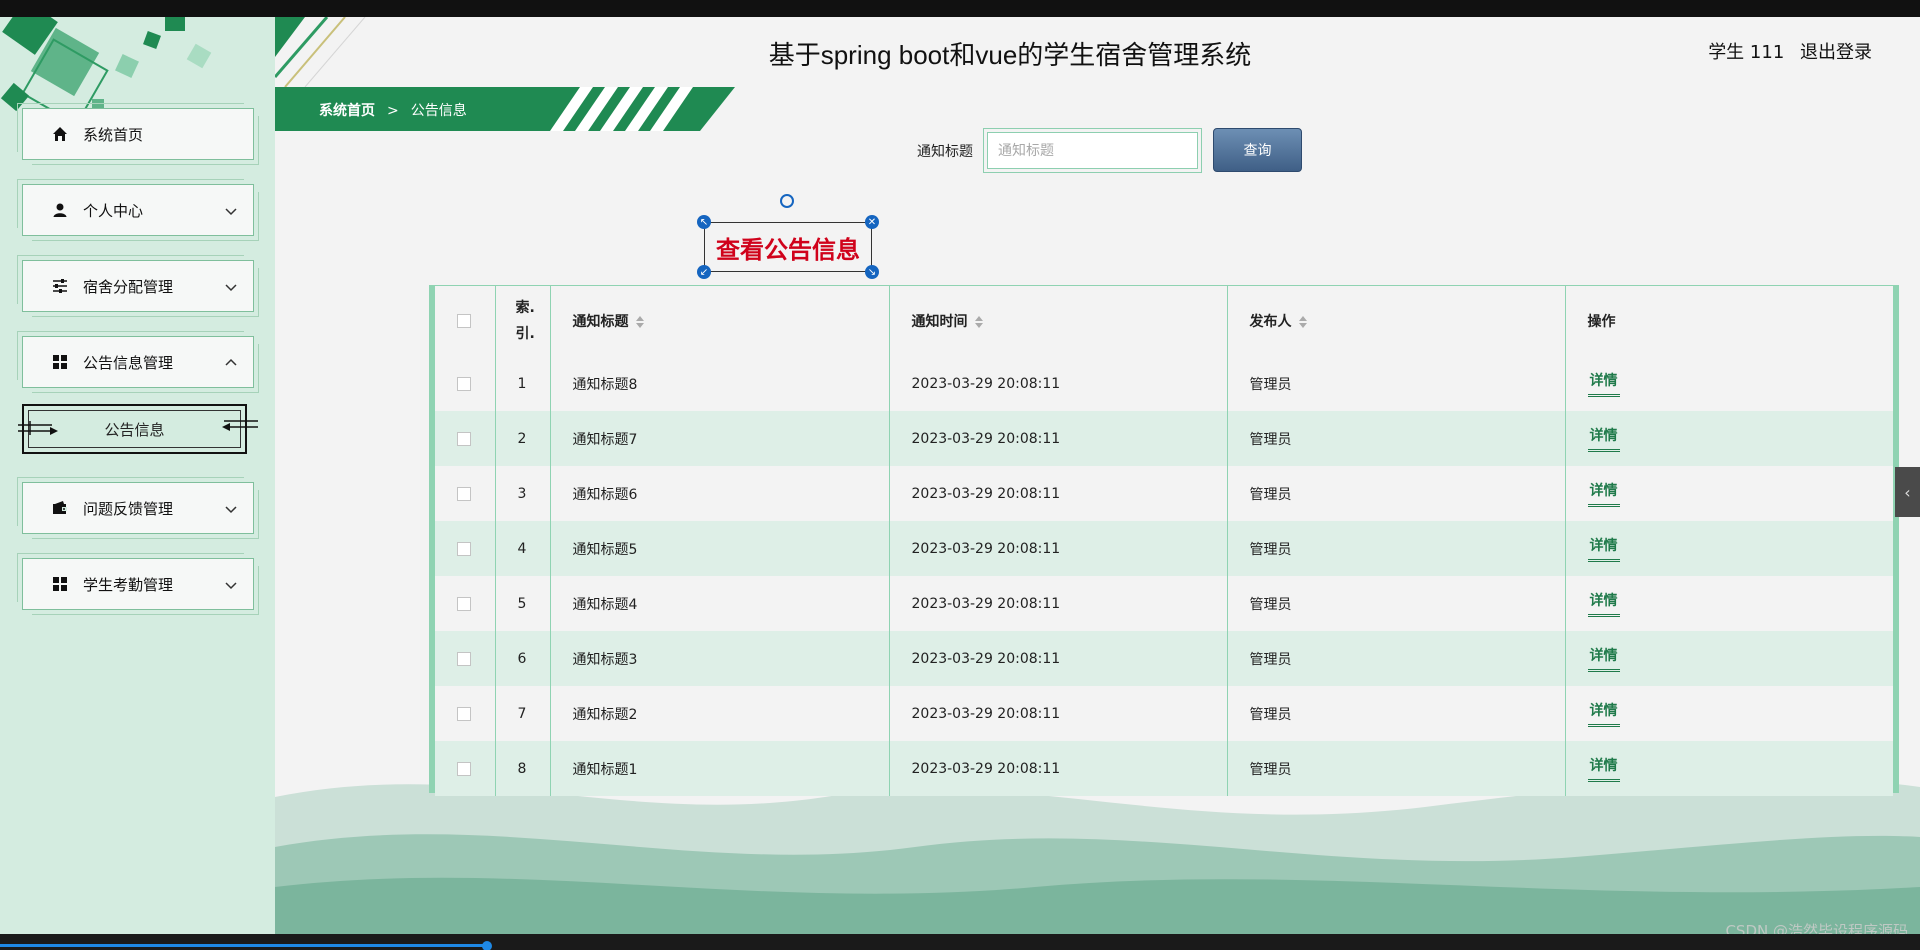 The width and height of the screenshot is (1920, 950). What do you see at coordinates (438, 111) in the screenshot?
I see `breadcrumb-current: 公告信息` at bounding box center [438, 111].